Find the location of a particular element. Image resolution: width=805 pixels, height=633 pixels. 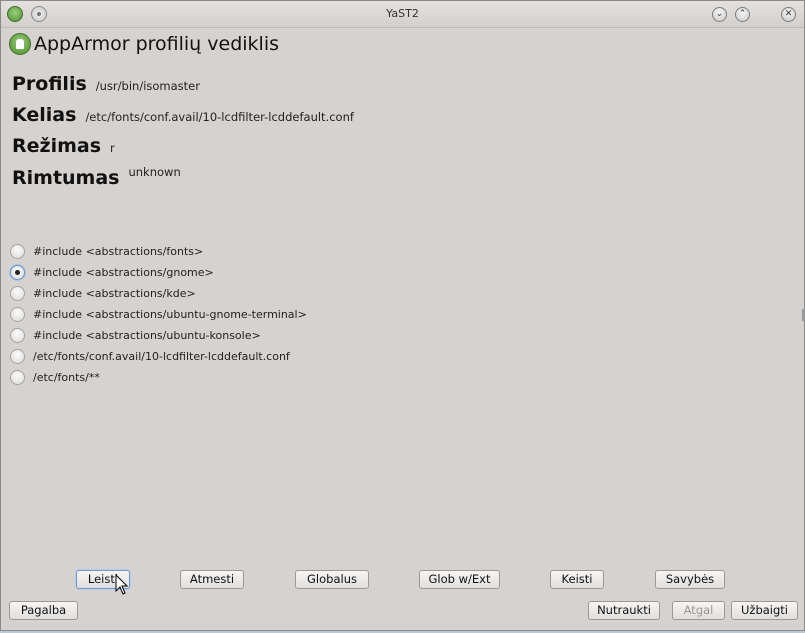

glob-ext-button: Glob w/Ext is located at coordinates (459, 579).